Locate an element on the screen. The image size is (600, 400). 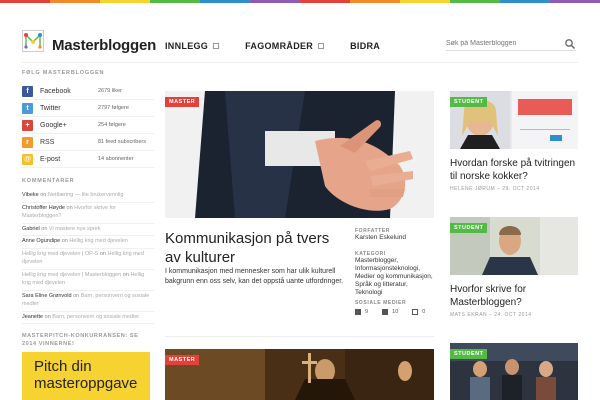
nav-label: FAGOMRÅDER is located at coordinates (279, 46).